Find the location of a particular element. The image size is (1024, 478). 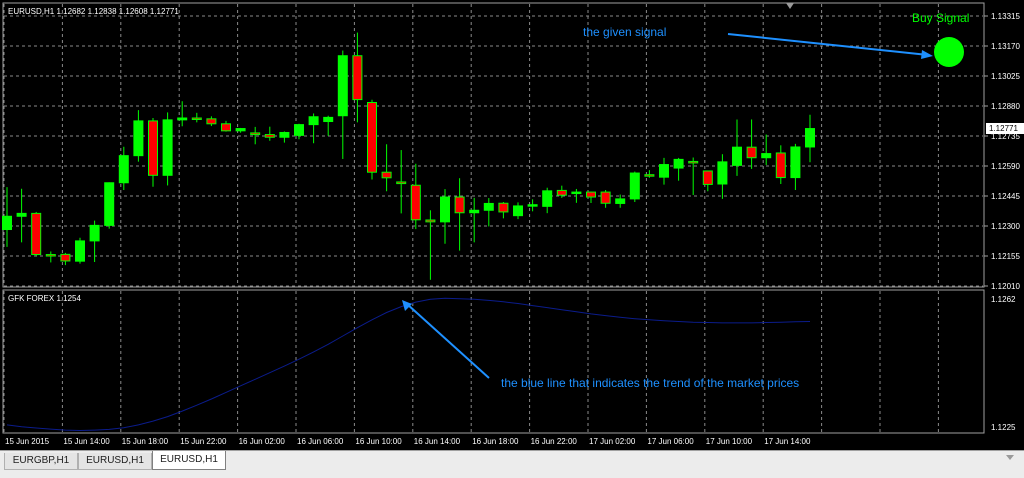

time-tick-label: 17 Jun 14:00 is located at coordinates (787, 441).